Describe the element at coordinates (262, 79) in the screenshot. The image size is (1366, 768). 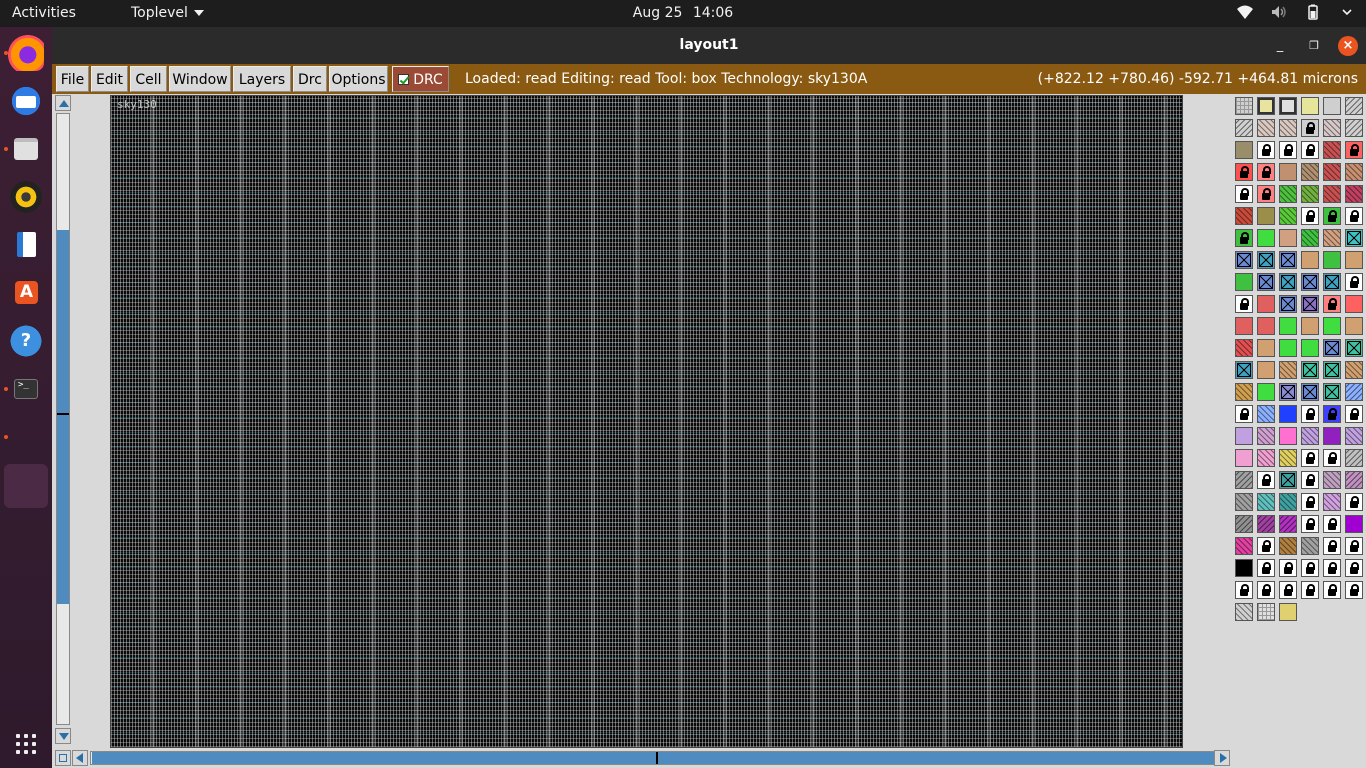
I see `menu-layers: Layers` at that location.